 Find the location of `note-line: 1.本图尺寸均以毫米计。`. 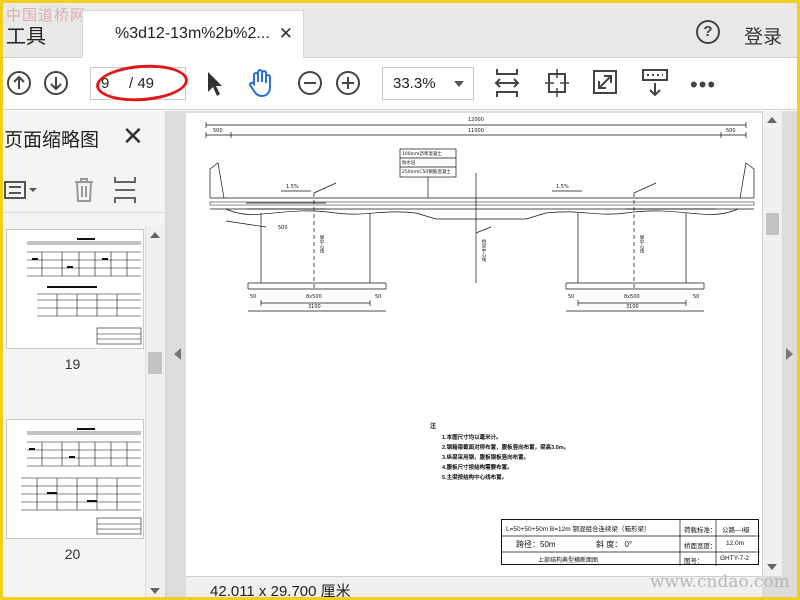

note-line: 1.本图尺寸均以毫米计。 is located at coordinates (472, 438).